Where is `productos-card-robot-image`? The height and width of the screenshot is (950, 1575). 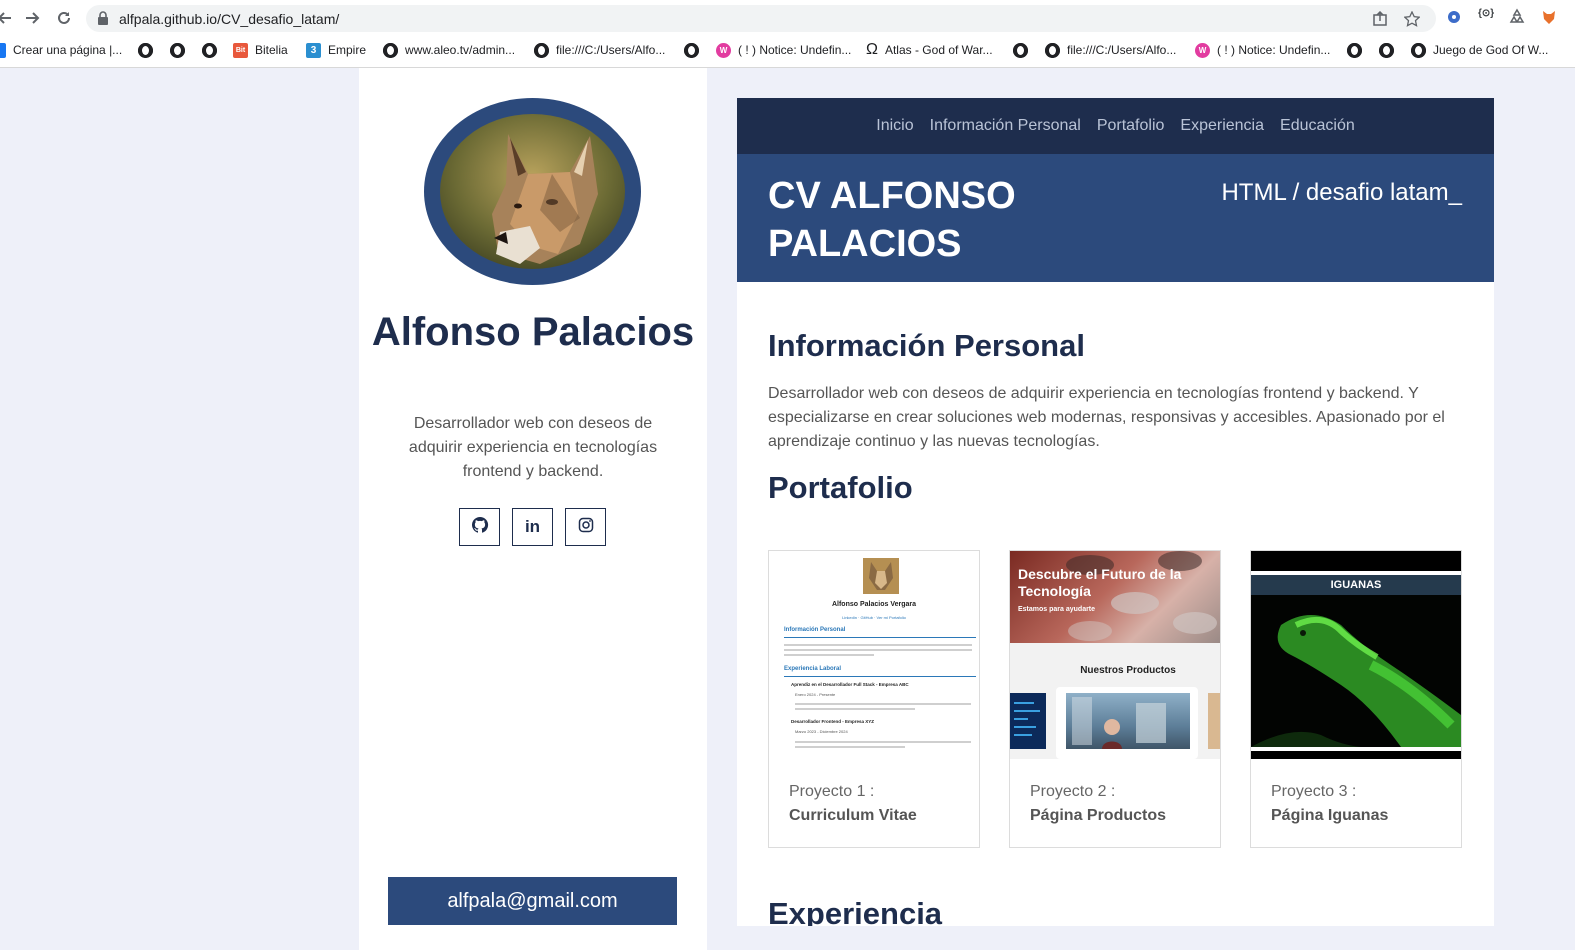 productos-card-robot-image is located at coordinates (1128, 721).